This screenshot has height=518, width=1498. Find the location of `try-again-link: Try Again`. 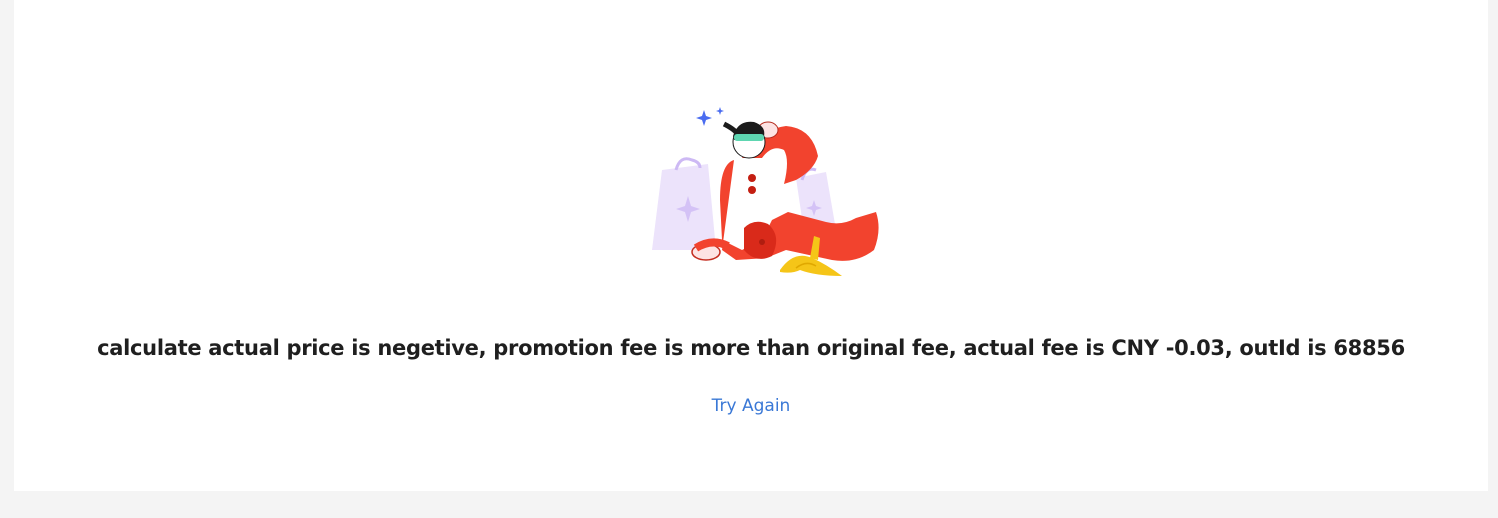

try-again-link: Try Again is located at coordinates (751, 406).